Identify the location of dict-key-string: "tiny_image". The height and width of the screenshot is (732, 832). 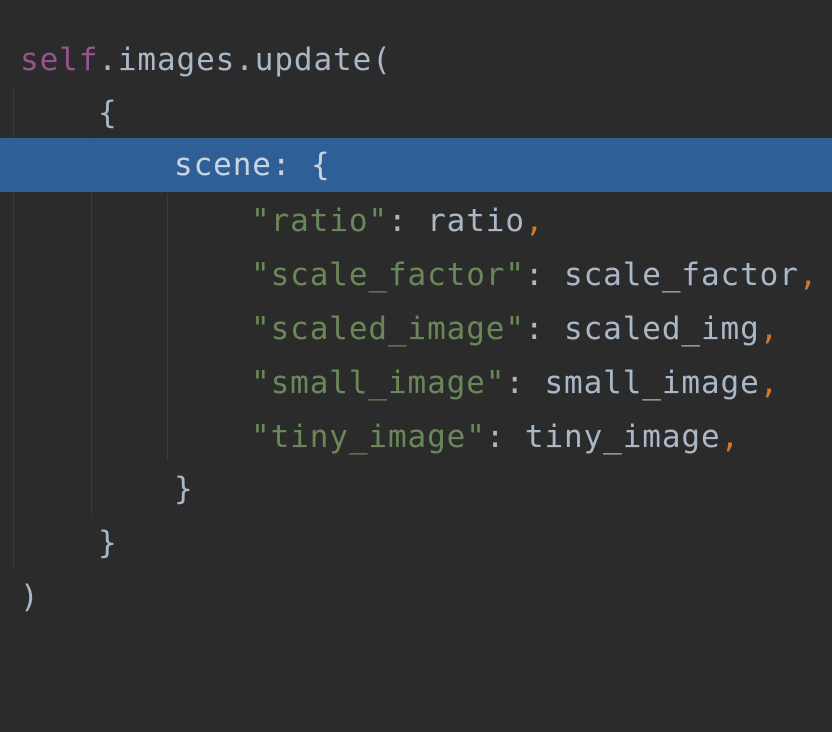
(368, 437).